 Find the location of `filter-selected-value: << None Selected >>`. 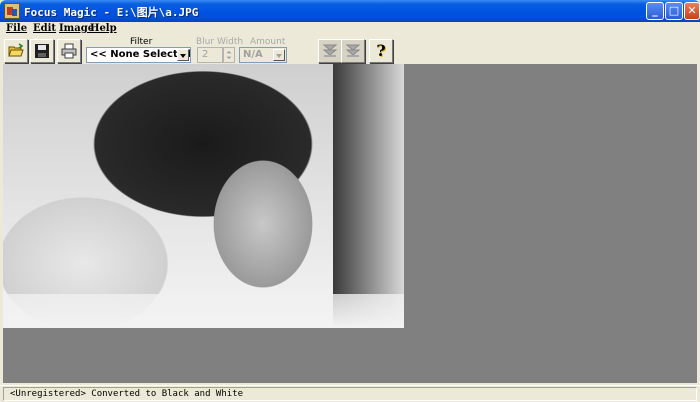

filter-selected-value: << None Selected >> is located at coordinates (140, 54).